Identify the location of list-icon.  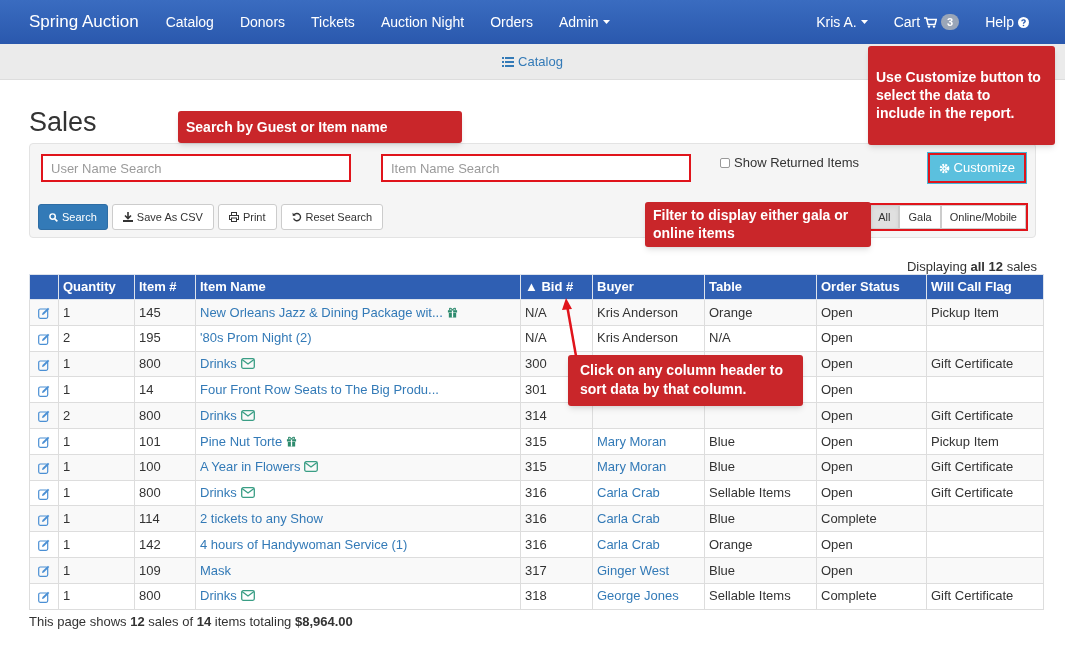
(508, 61).